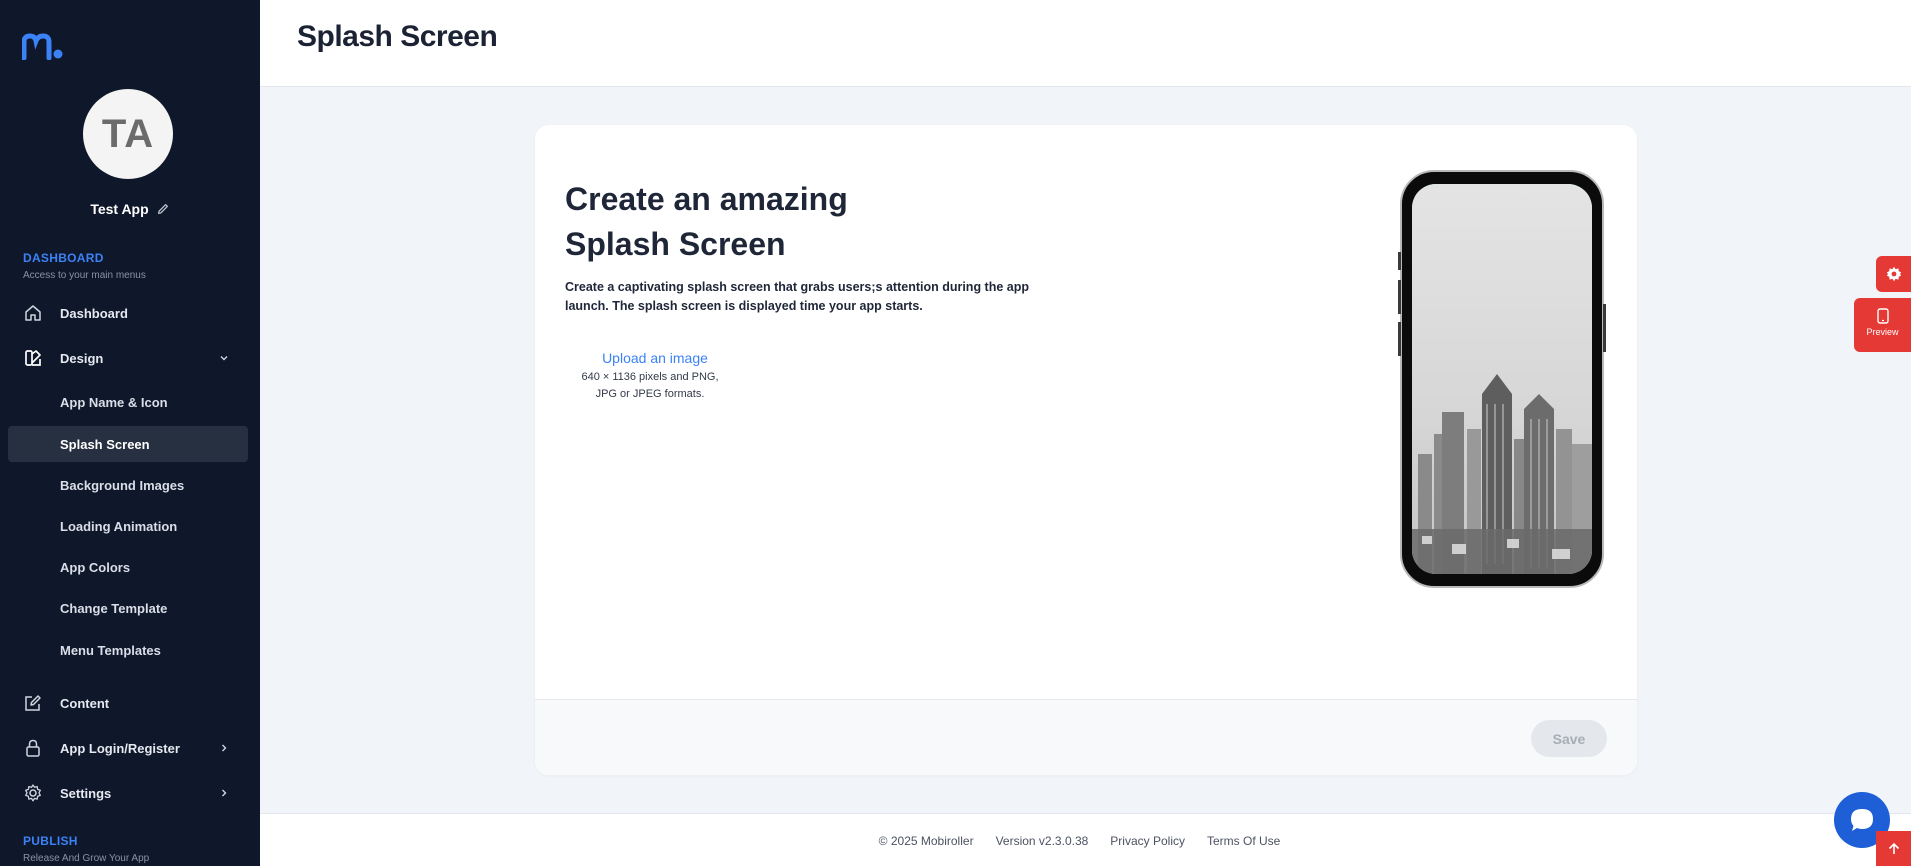 This screenshot has width=1911, height=866. I want to click on scroll-top-button, so click(1893, 848).